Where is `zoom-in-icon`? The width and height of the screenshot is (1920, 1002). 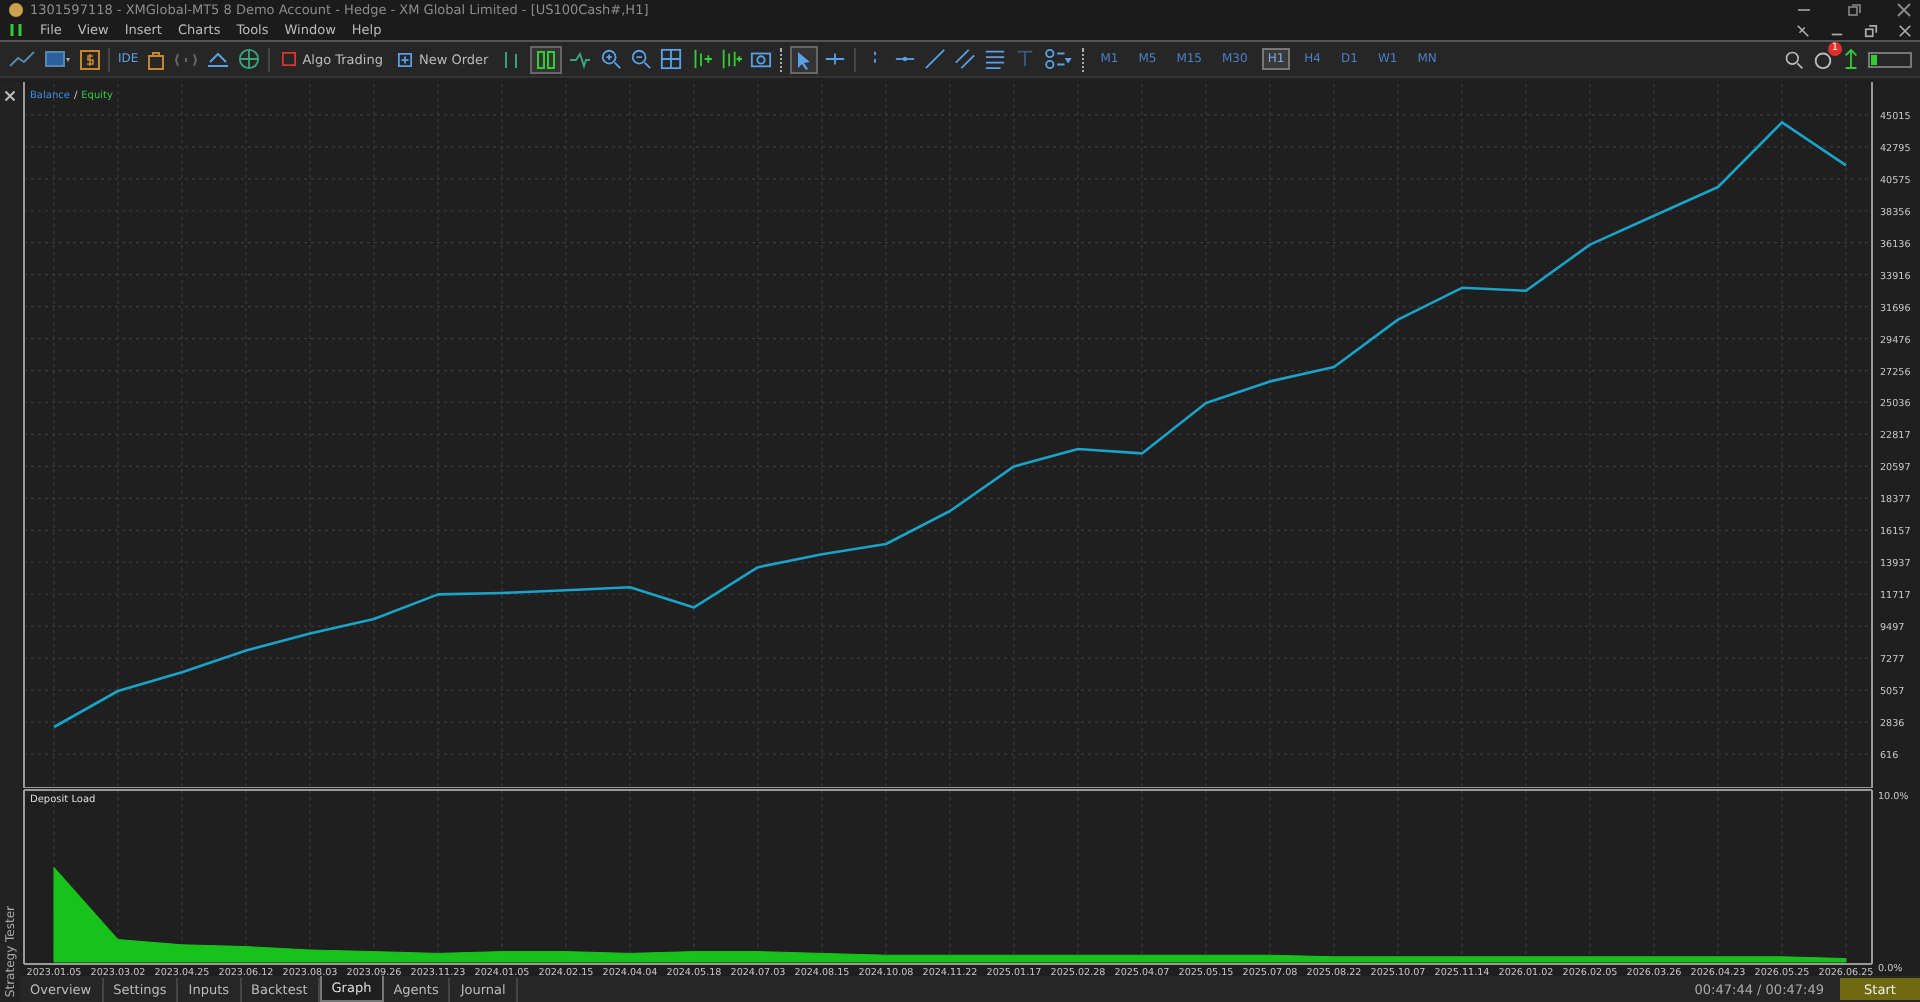
zoom-in-icon is located at coordinates (611, 59).